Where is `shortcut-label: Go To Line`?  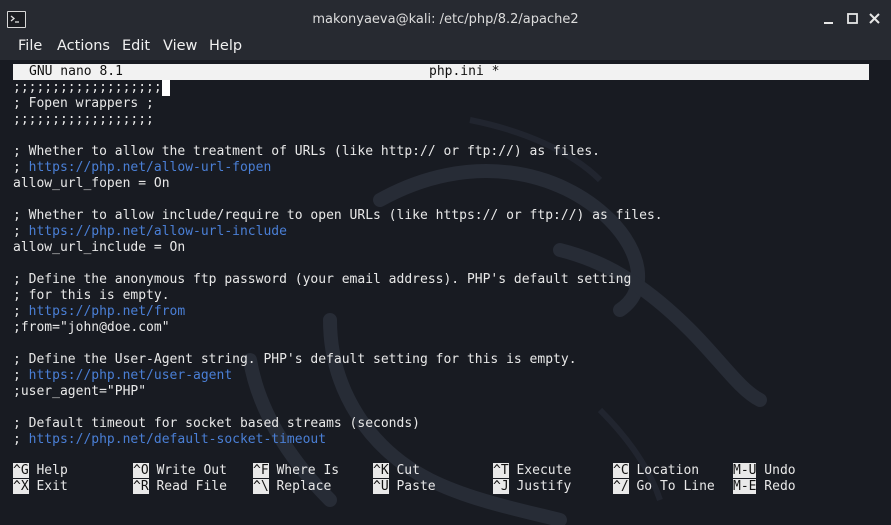
shortcut-label: Go To Line is located at coordinates (671, 486).